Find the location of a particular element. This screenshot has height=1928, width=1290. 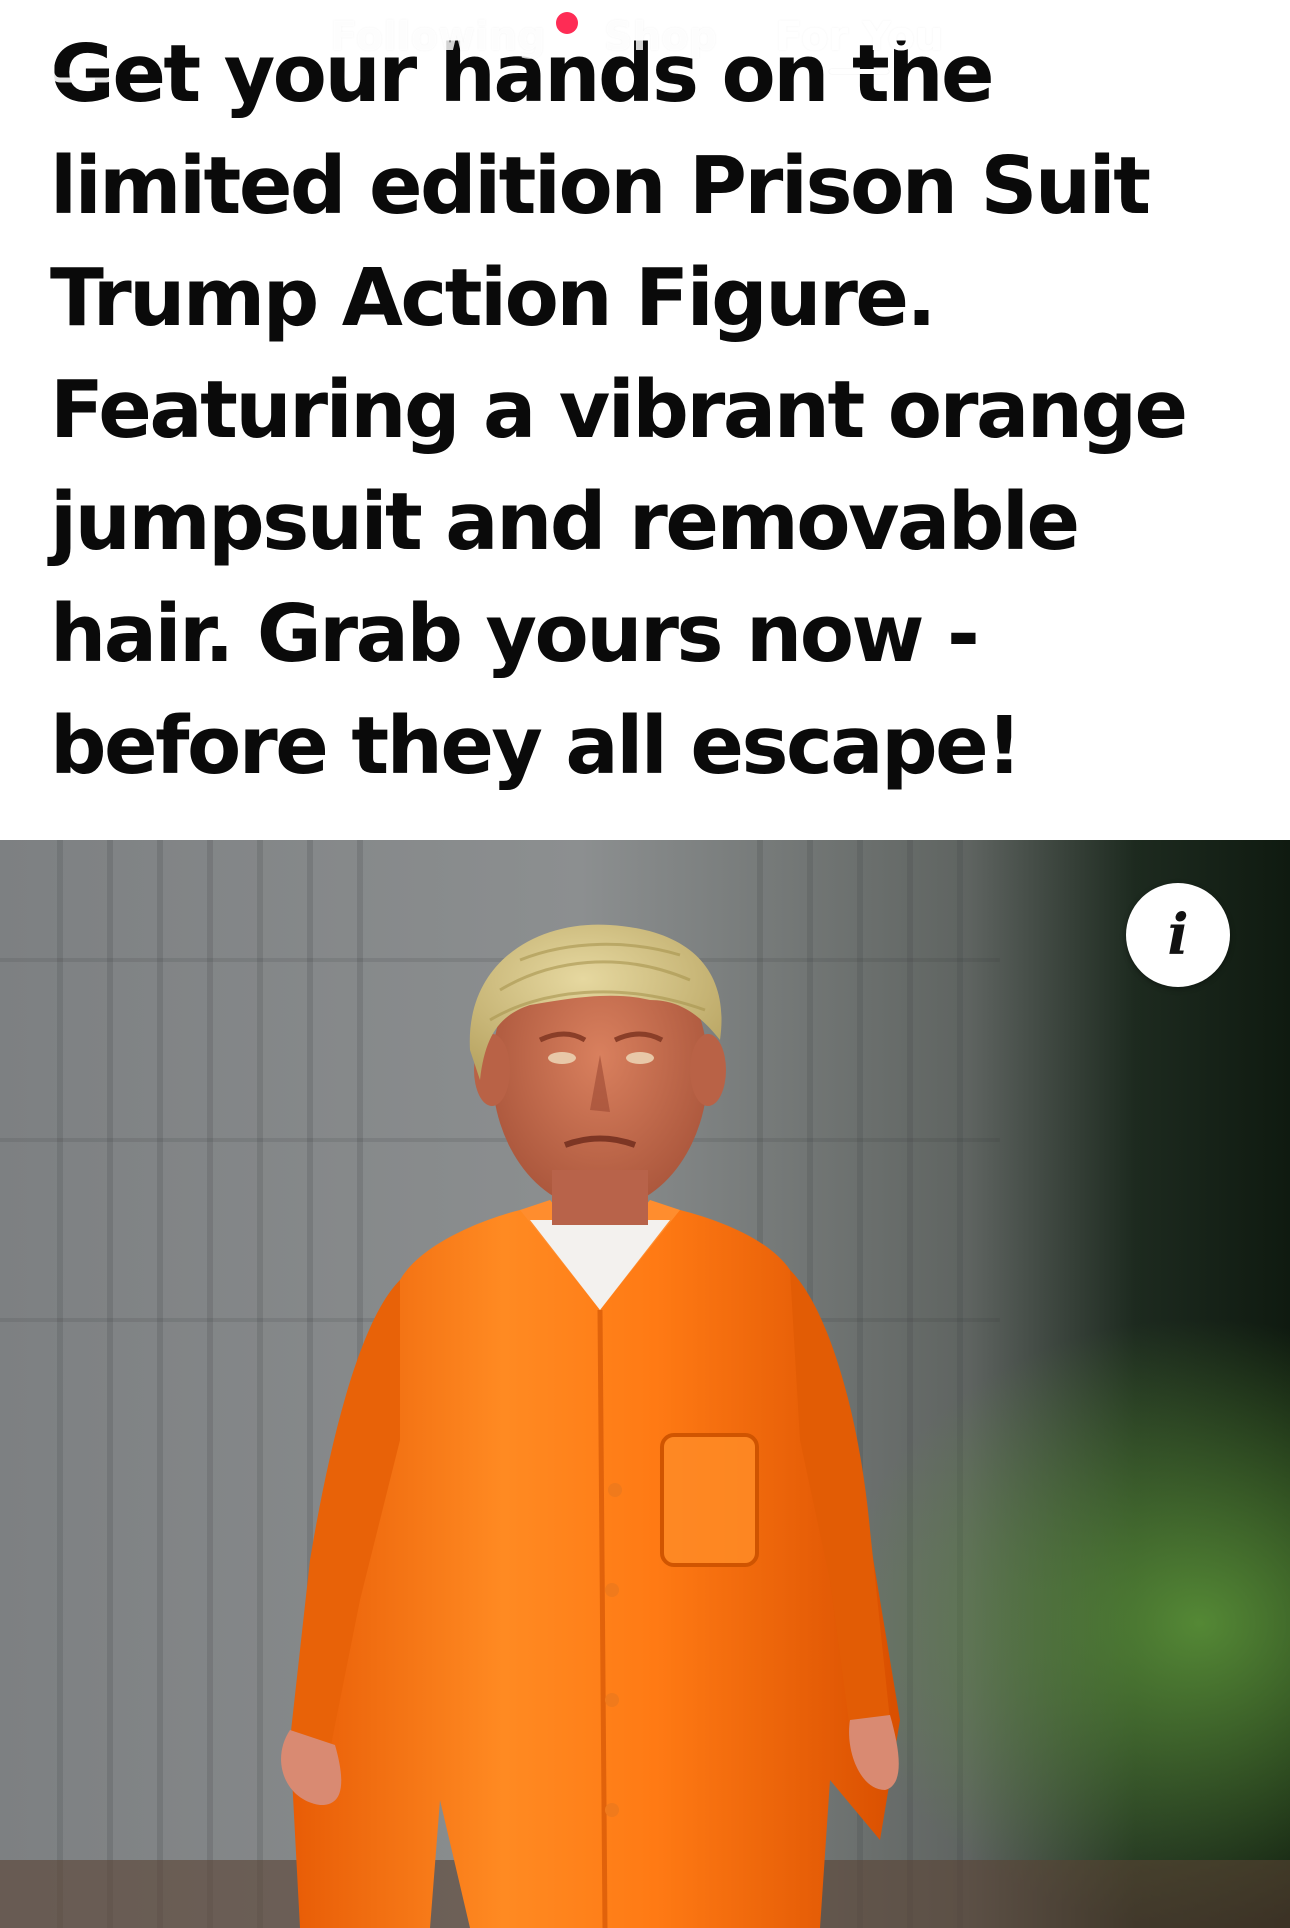

info-icon: i is located at coordinates (1178, 935).